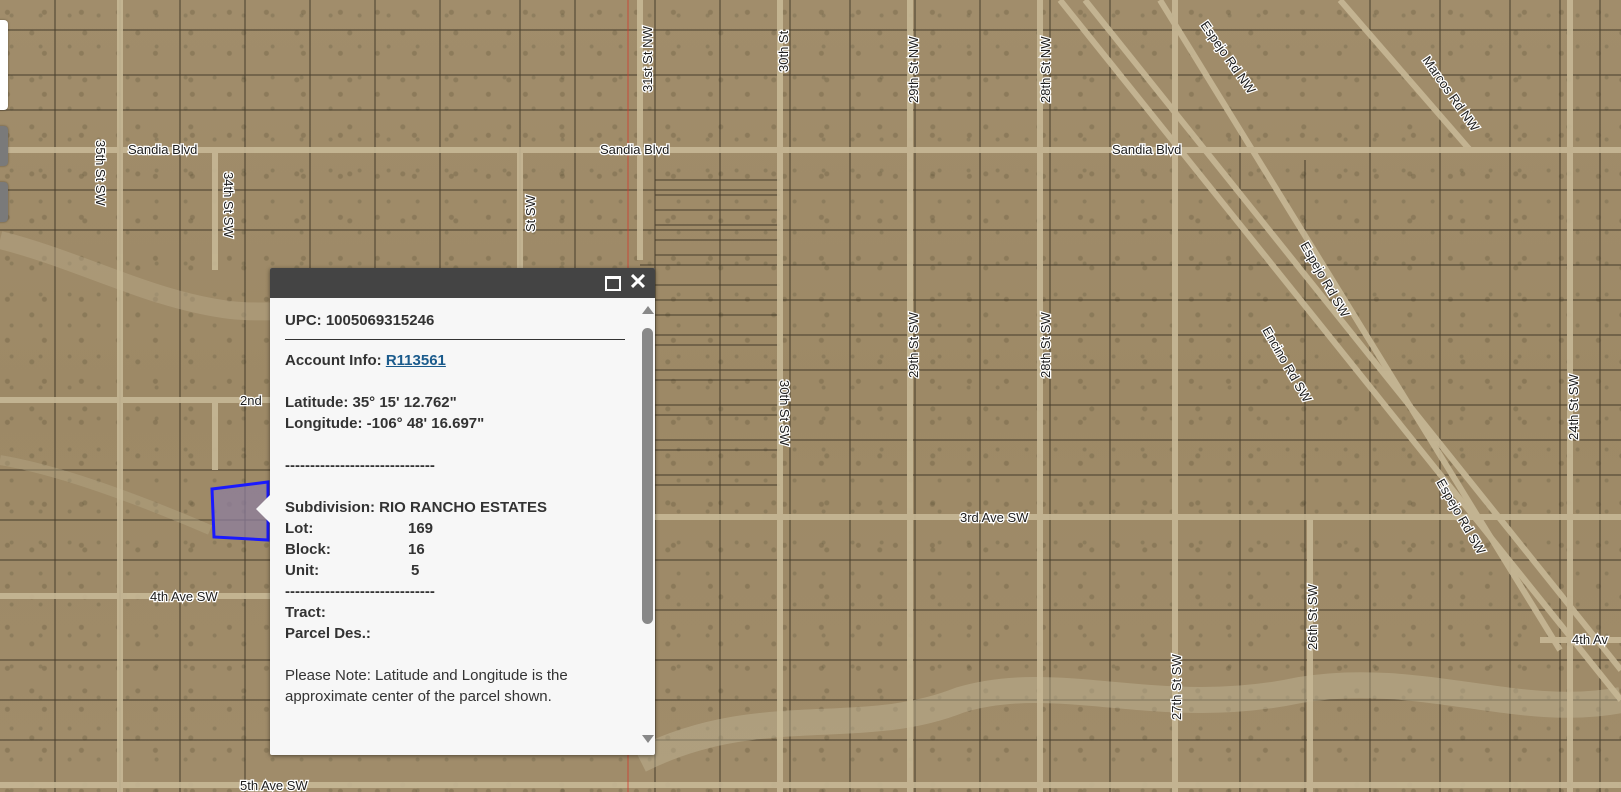 This screenshot has height=792, width=1621. I want to click on subdivision-text: Subdivision: RIO RANCHO ESTATES, so click(416, 507).